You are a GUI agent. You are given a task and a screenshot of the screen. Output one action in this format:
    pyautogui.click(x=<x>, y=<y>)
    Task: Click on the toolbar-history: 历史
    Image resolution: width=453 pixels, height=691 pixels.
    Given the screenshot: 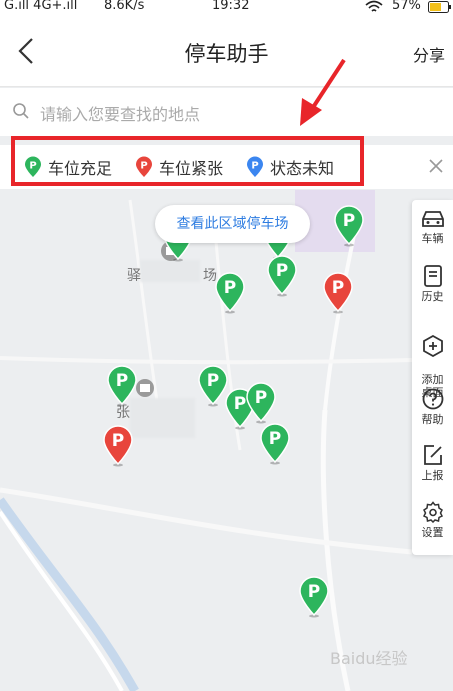 What is the action you would take?
    pyautogui.click(x=432, y=284)
    